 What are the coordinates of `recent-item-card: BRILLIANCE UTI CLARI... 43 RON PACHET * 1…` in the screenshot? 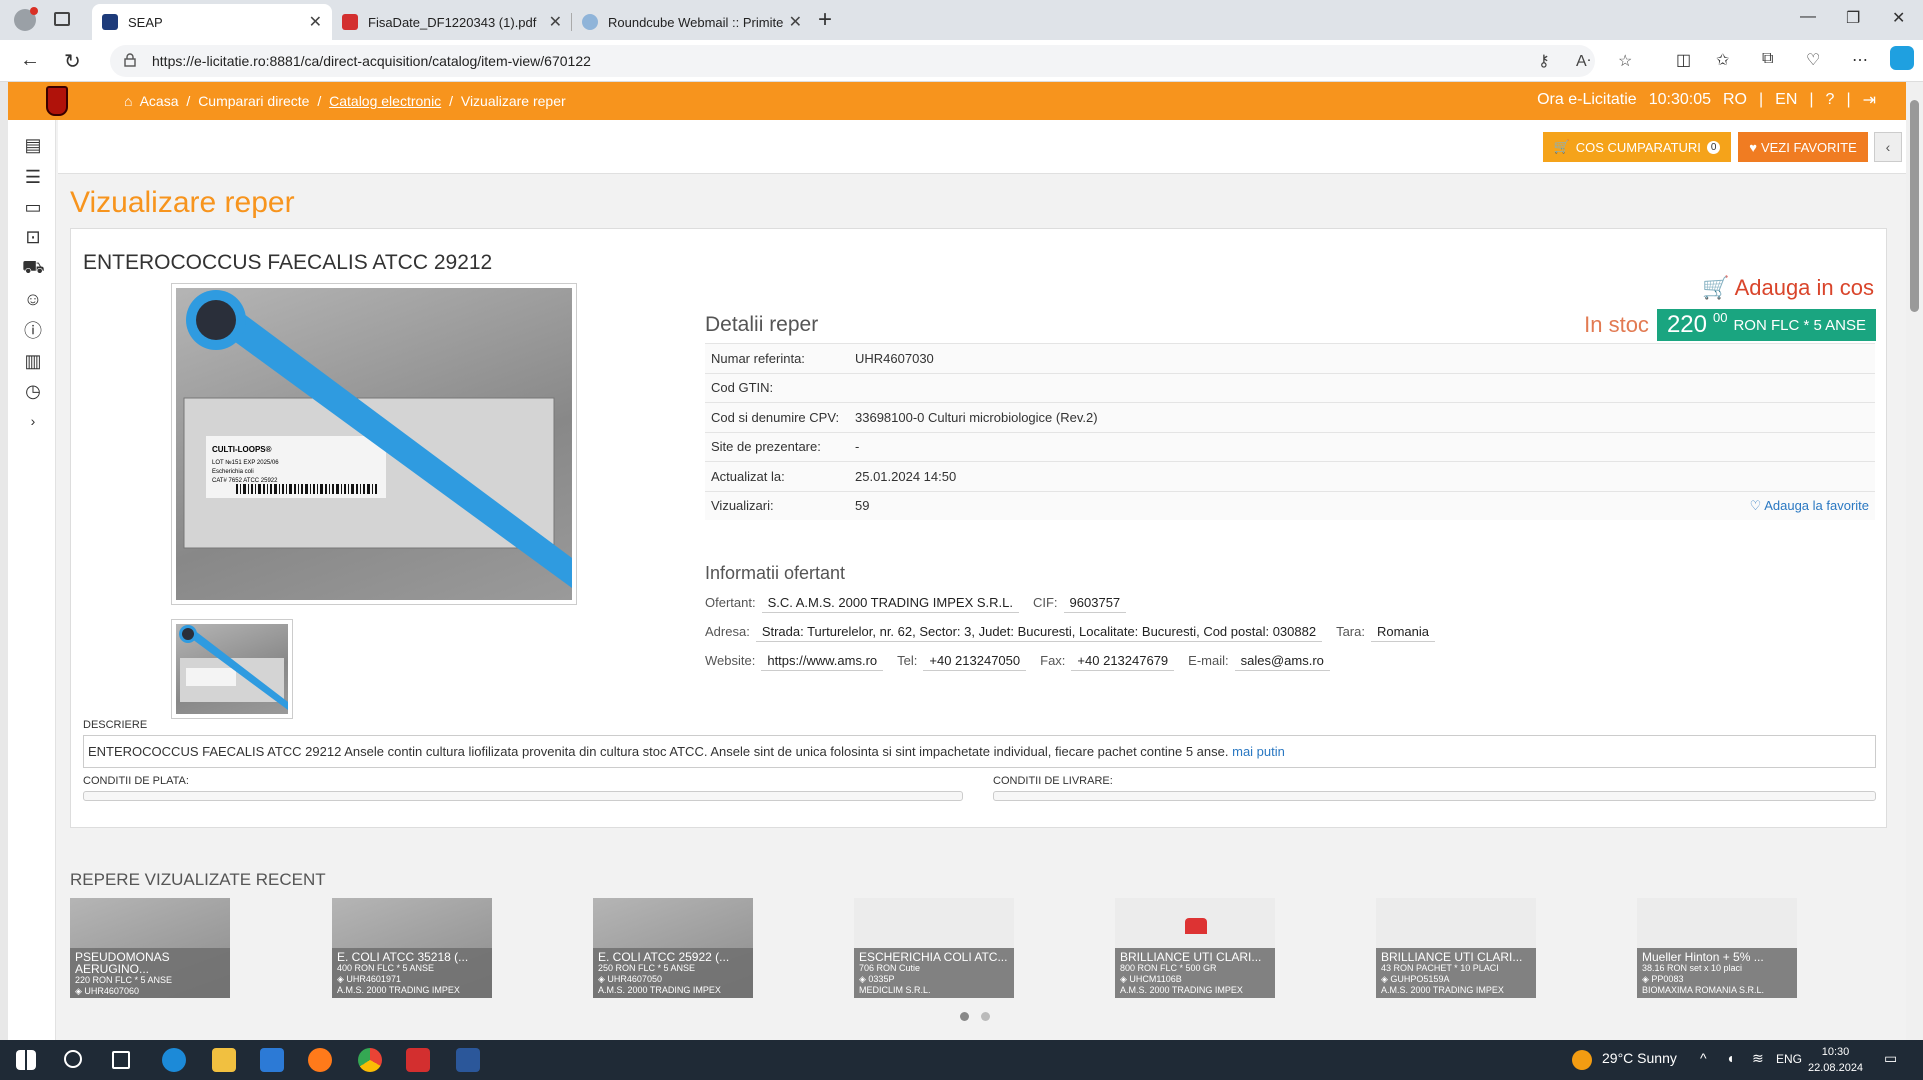 It's located at (1456, 948).